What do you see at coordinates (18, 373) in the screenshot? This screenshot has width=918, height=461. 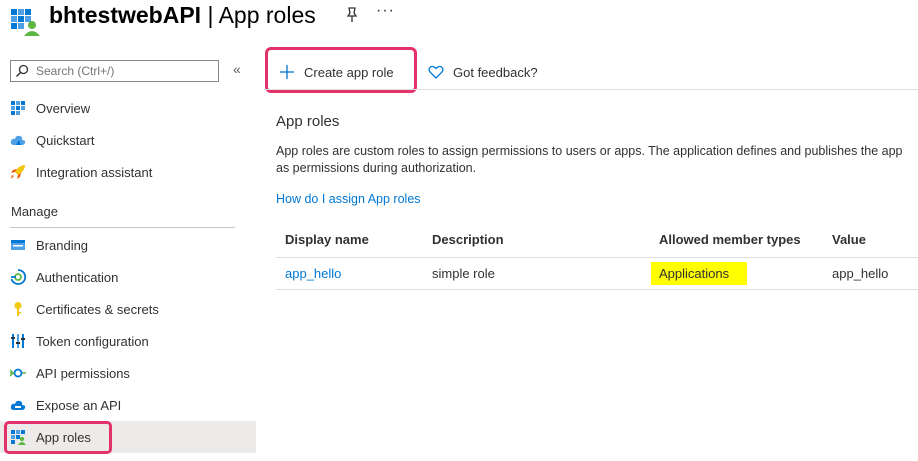 I see `api-permissions-icon` at bounding box center [18, 373].